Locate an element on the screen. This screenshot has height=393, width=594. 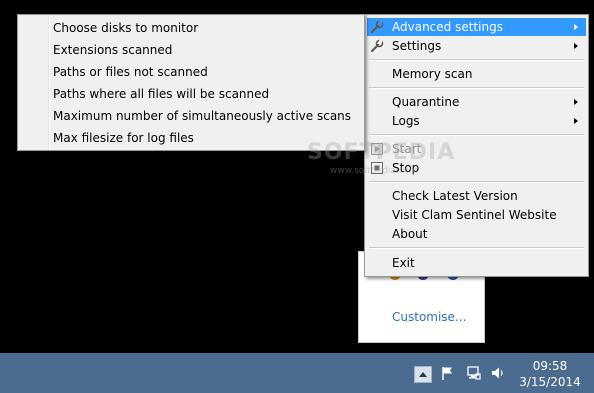
clock-date: 3/15/2014 is located at coordinates (550, 382).